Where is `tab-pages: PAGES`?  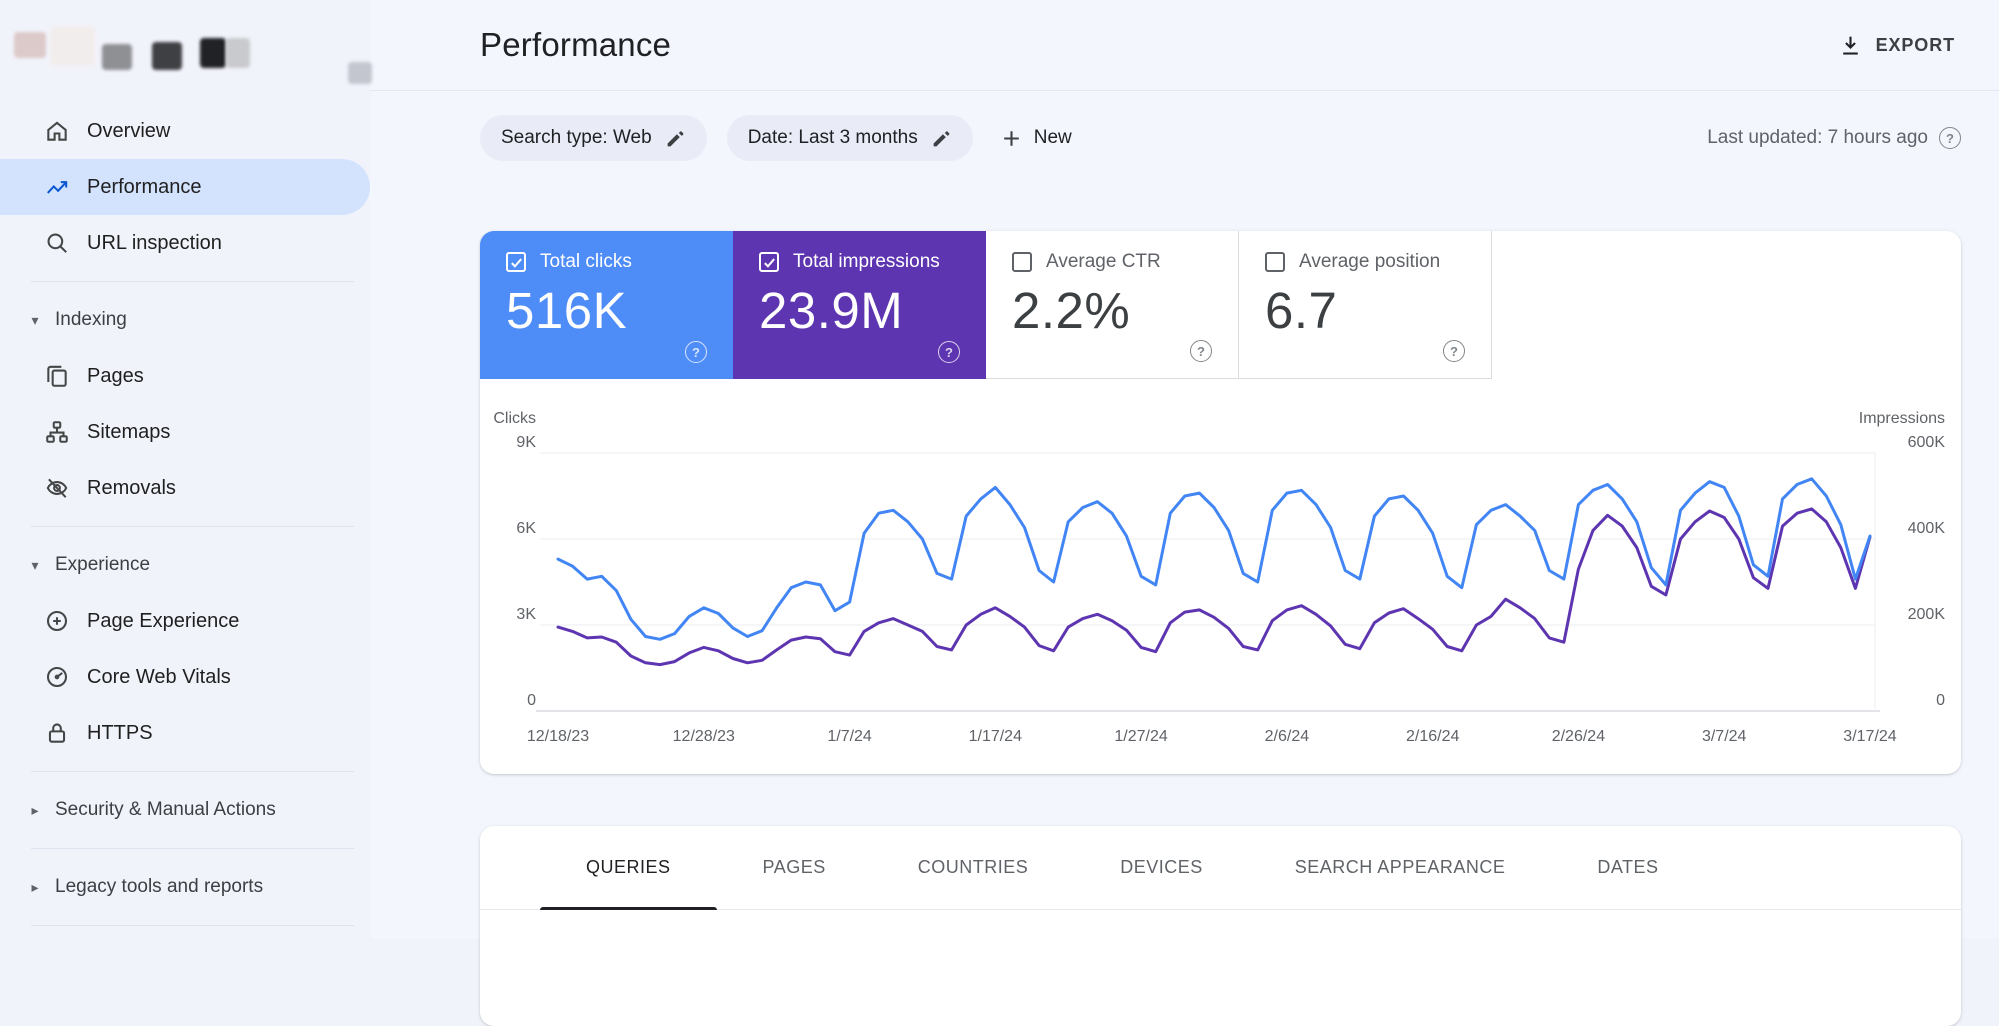
tab-pages: PAGES is located at coordinates (794, 867).